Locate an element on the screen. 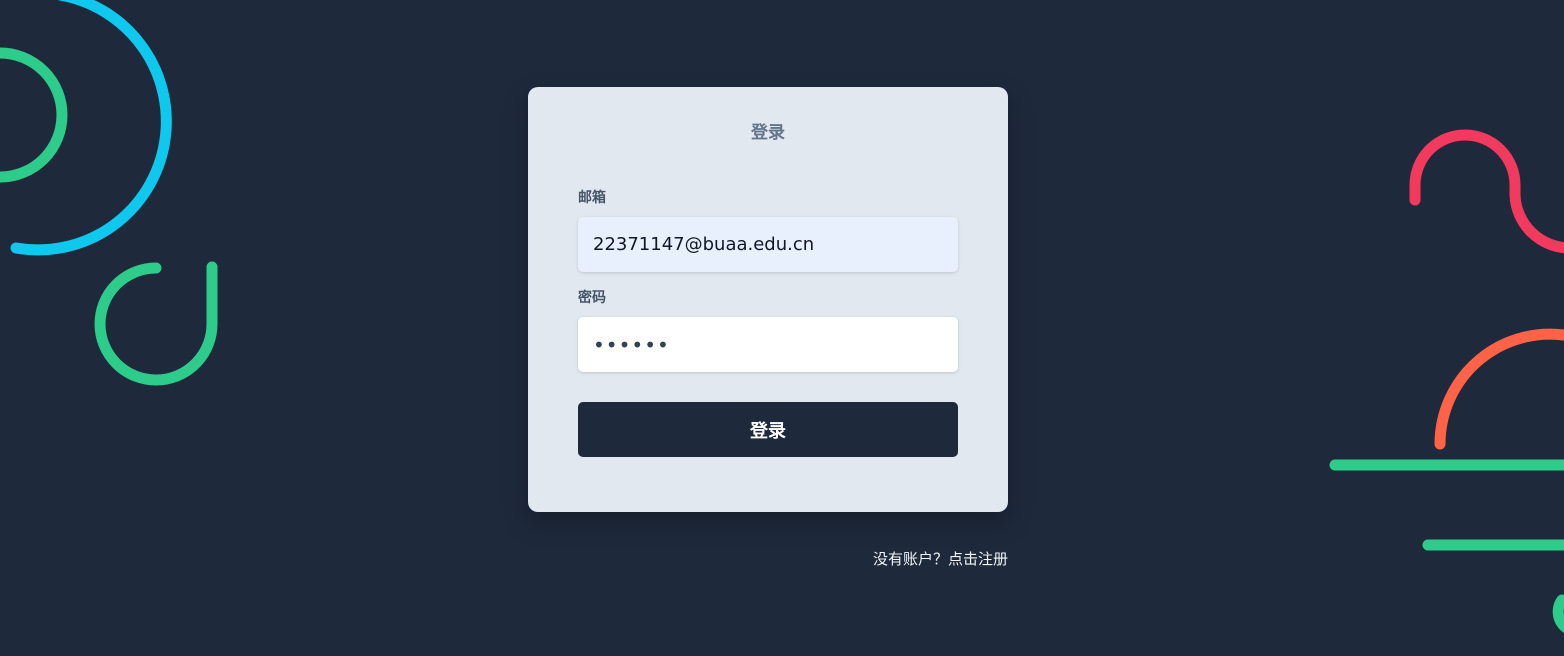 The image size is (1564, 656). login-button: 登录 is located at coordinates (768, 429).